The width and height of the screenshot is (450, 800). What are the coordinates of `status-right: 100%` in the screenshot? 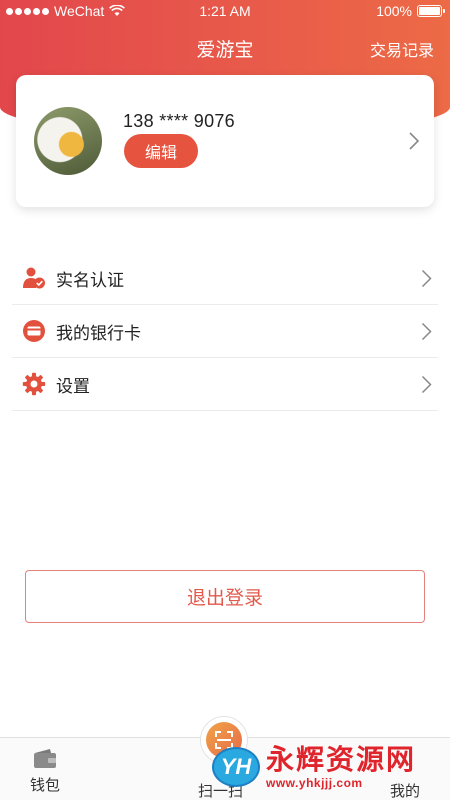 It's located at (410, 11).